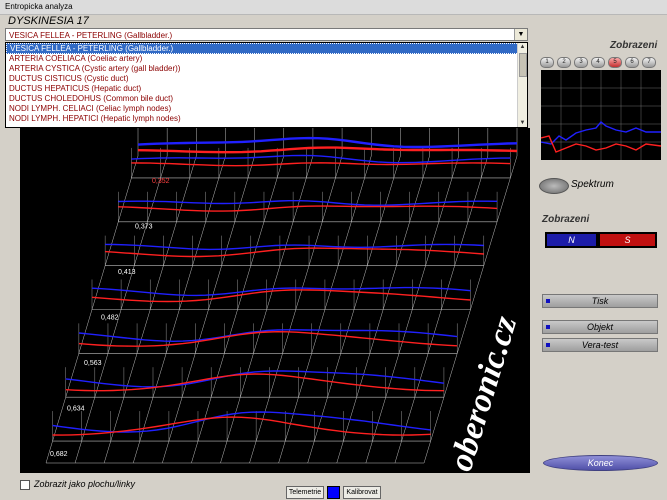 The width and height of the screenshot is (667, 500). Describe the element at coordinates (76, 409) in the screenshot. I see `row-value-label: 0,634` at that location.